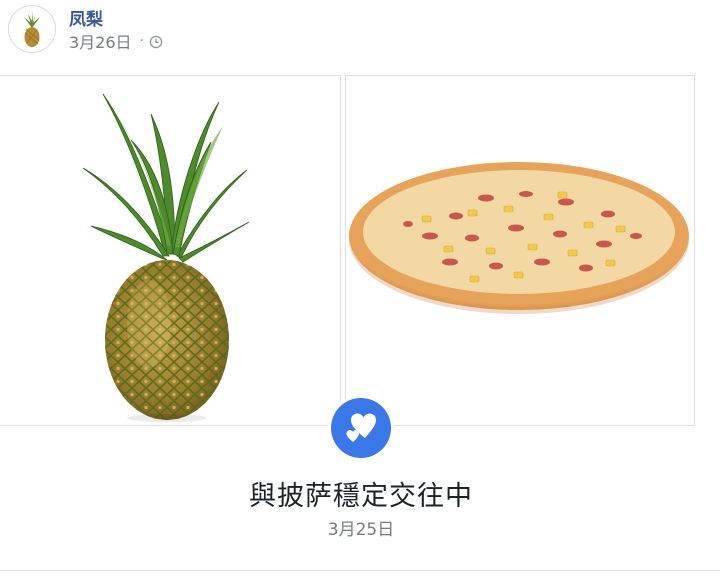 This screenshot has width=720, height=573. I want to click on hearts-icon, so click(361, 427).